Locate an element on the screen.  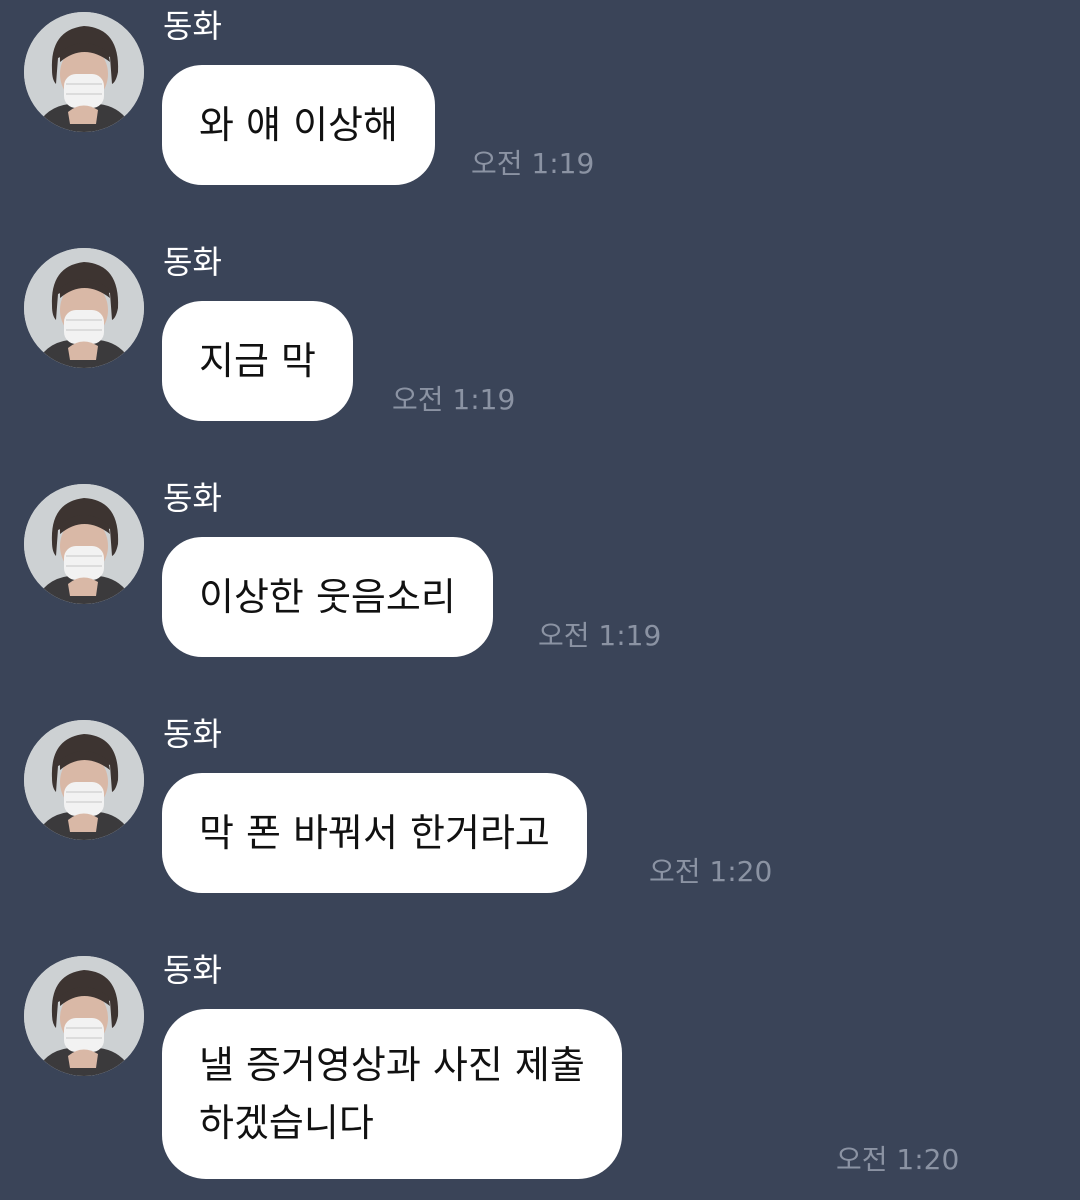
message-text: 와 얘 이상해 is located at coordinates (298, 125).